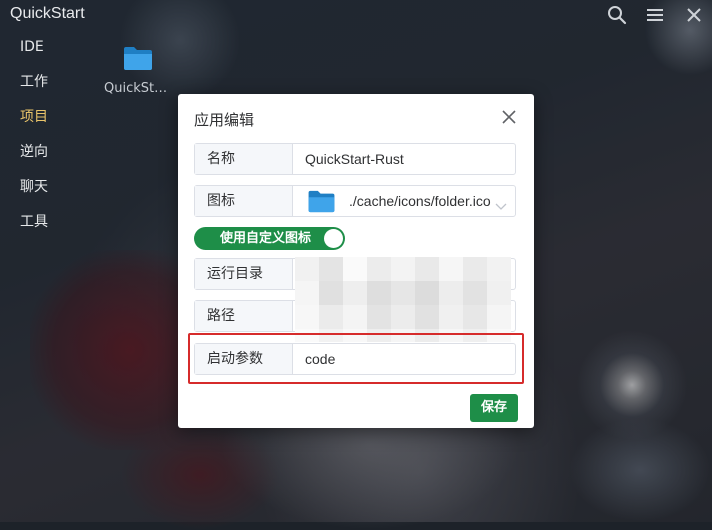 This screenshot has height=530, width=712. Describe the element at coordinates (45, 224) in the screenshot. I see `sidebar-item-tools: 工具` at that location.